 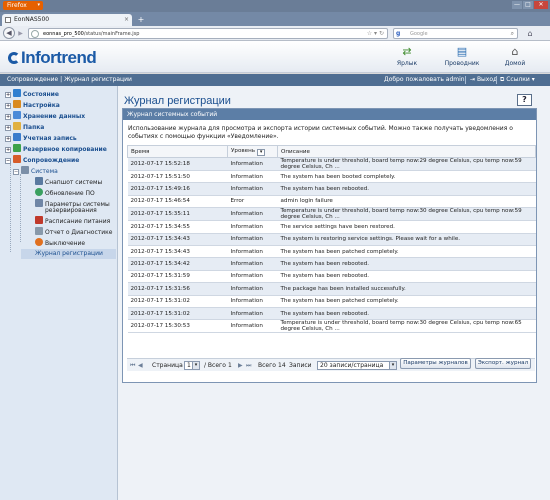 I want to click on maximize-button: □, so click(x=528, y=5).